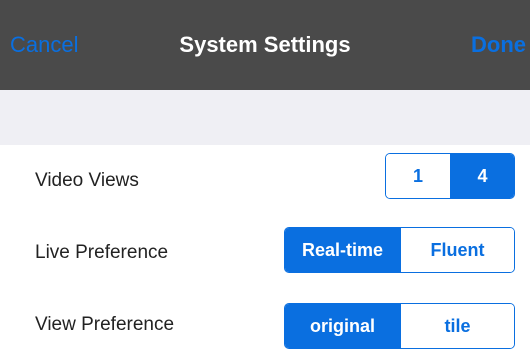  Describe the element at coordinates (102, 252) in the screenshot. I see `live-preference-label: Live Preference` at that location.